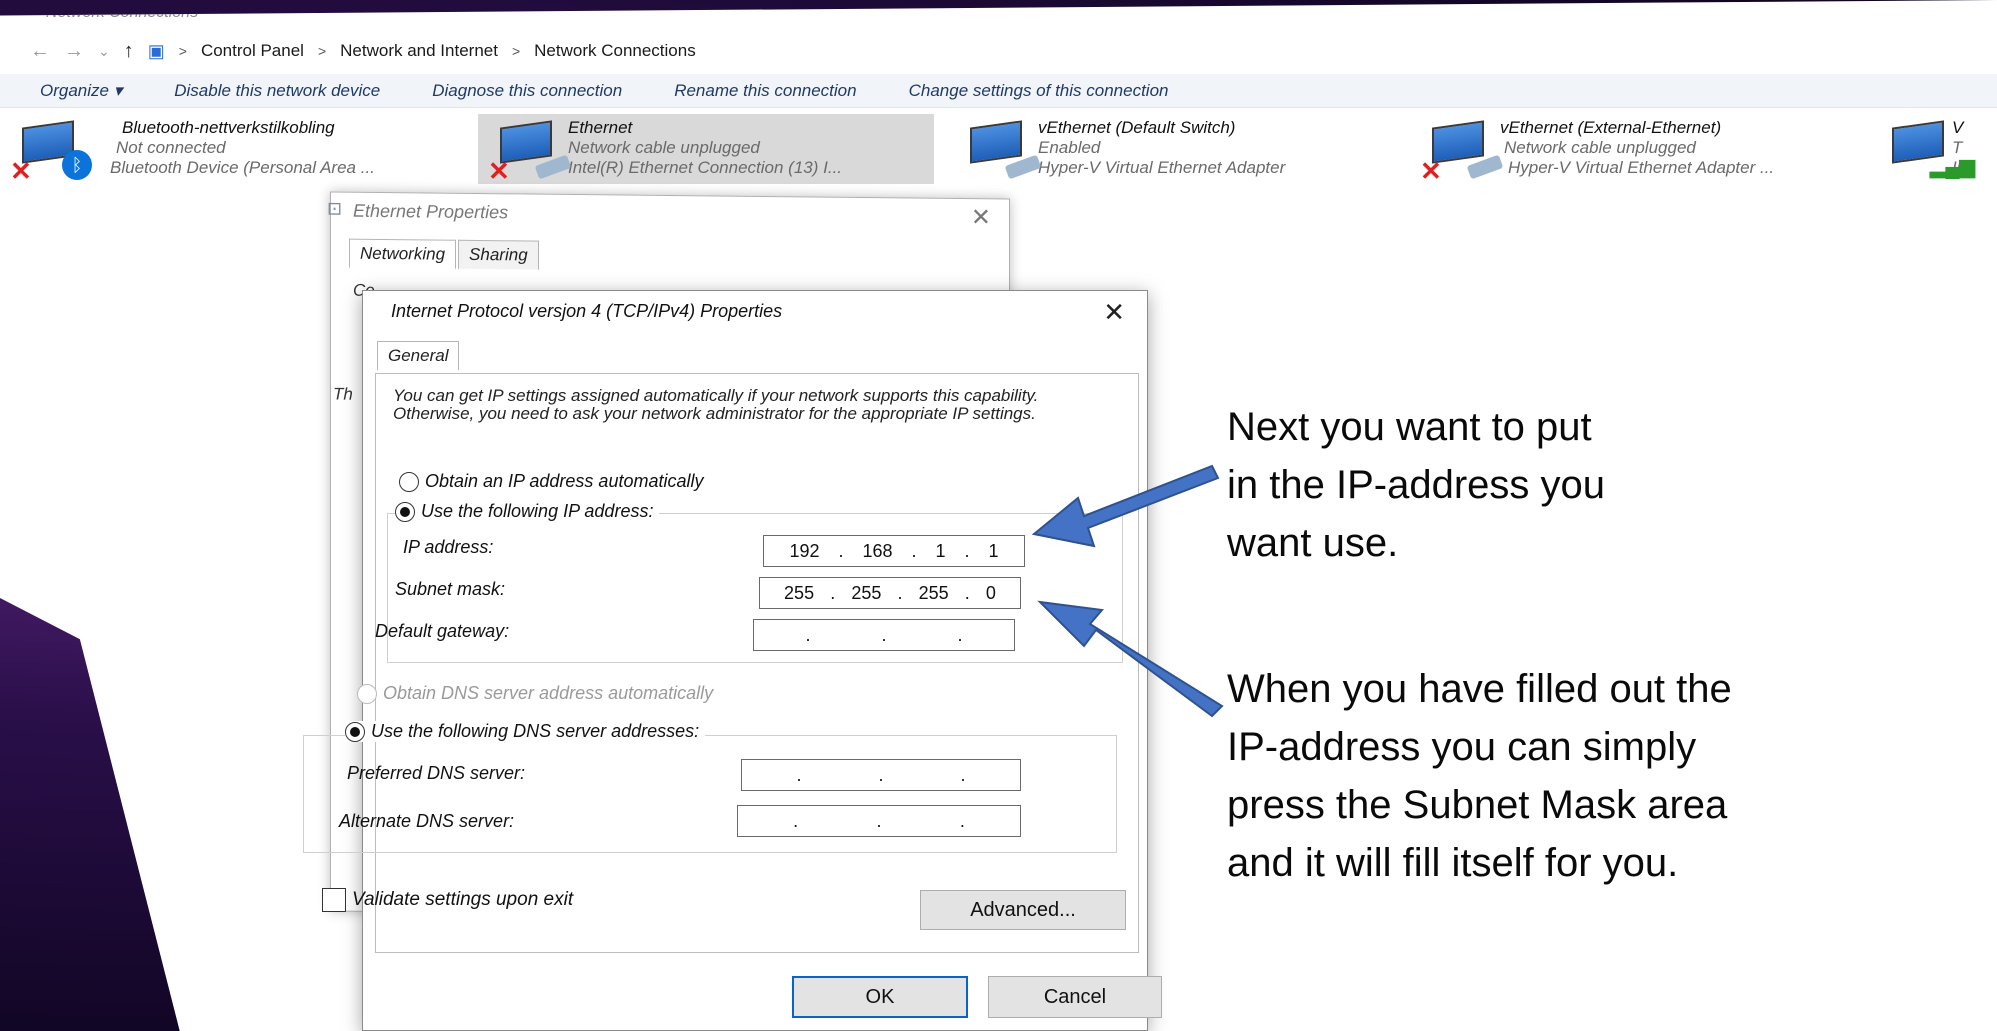 This screenshot has width=1997, height=1031. I want to click on obtain-dns-auto-option: Obtain DNS server address automatically, so click(535, 693).